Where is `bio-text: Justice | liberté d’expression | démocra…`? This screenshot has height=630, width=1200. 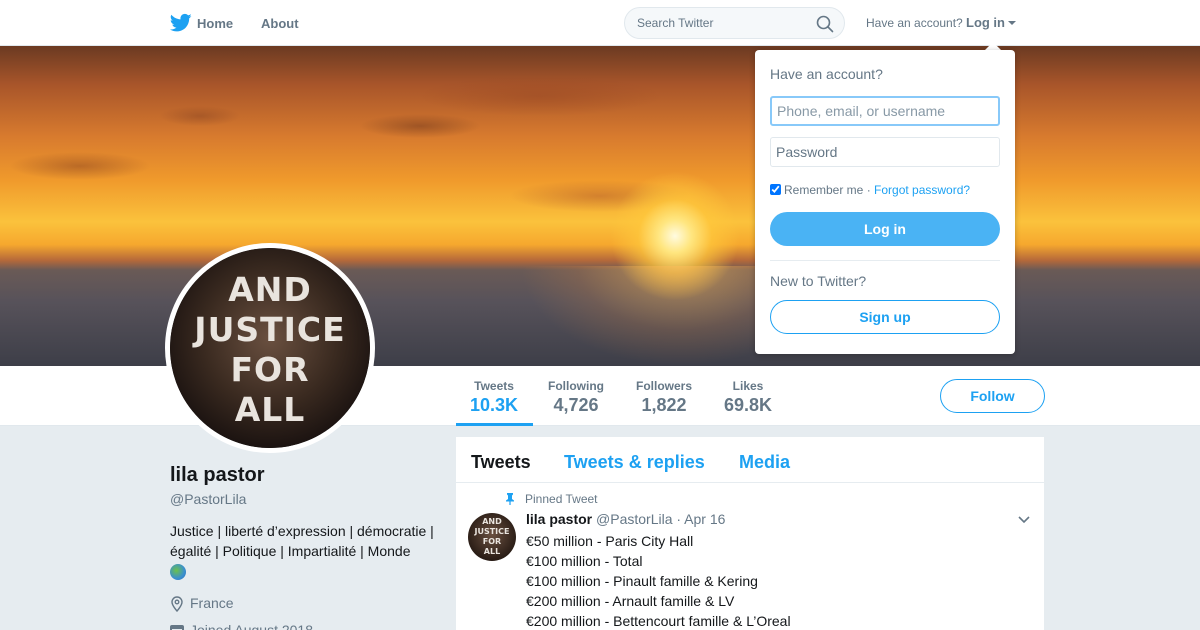
bio-text: Justice | liberté d’expression | démocra… is located at coordinates (302, 541).